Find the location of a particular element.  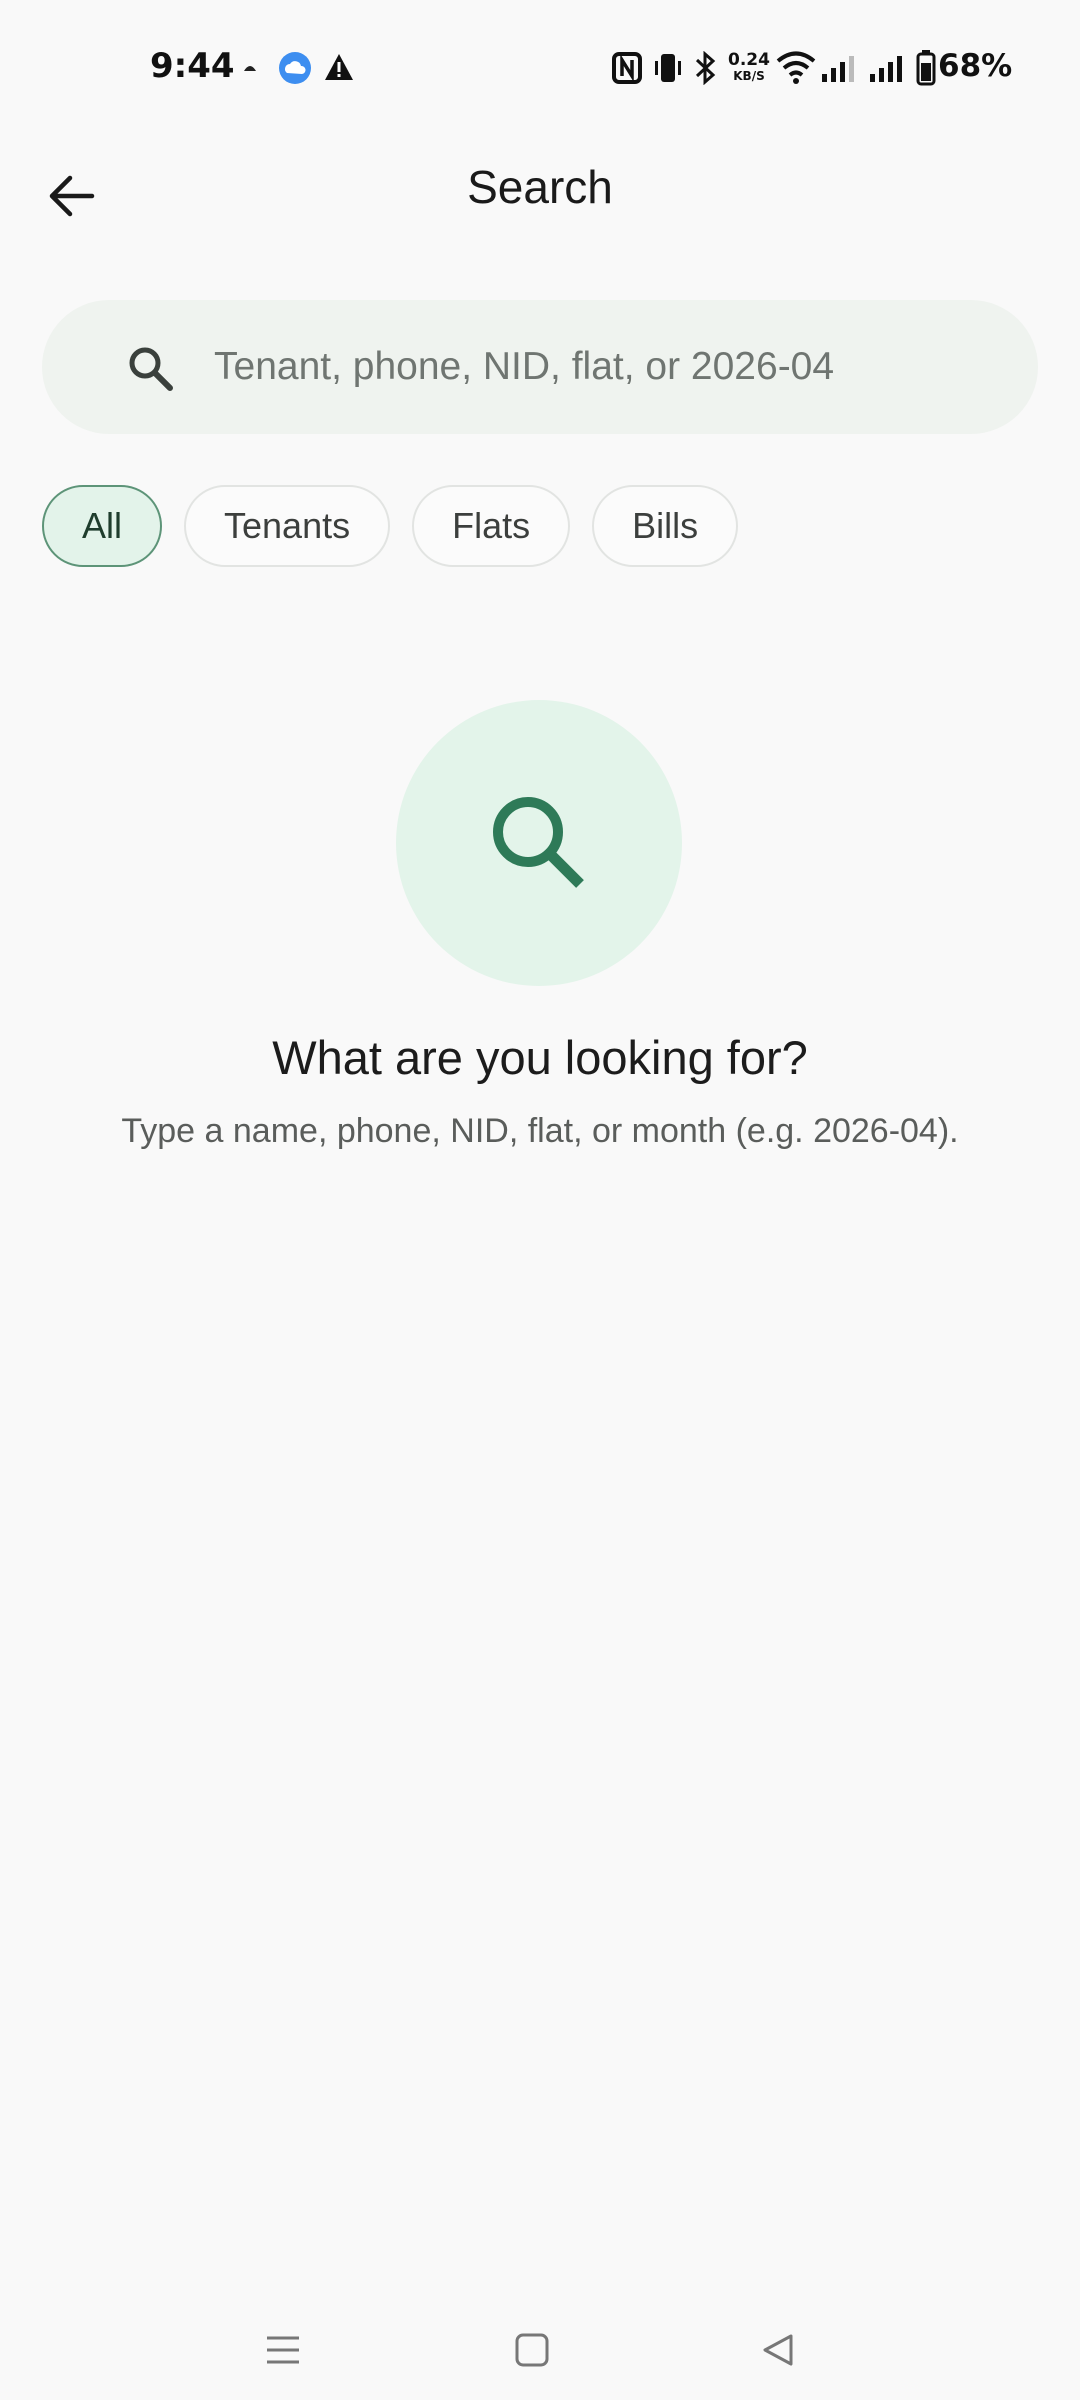

network-speed-value: 0.24 is located at coordinates (749, 60).